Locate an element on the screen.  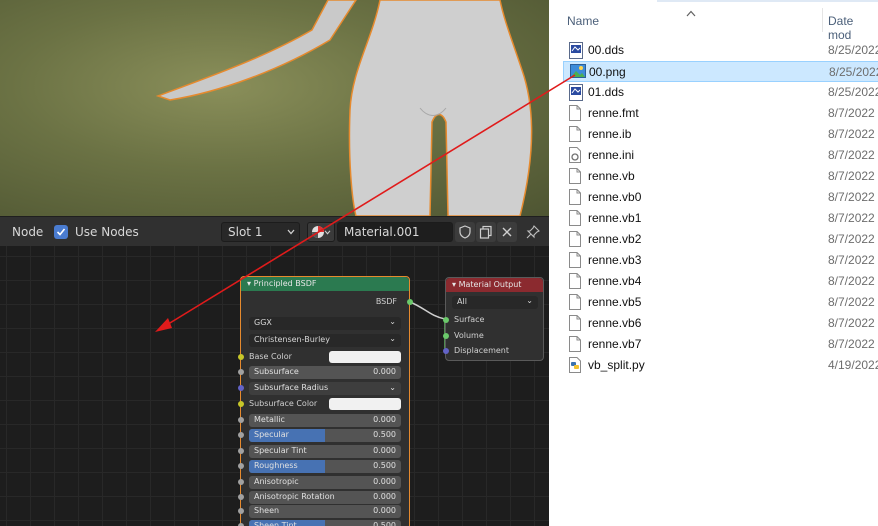
file-row: renne.vb3 8/7/2022 is located at coordinates (720, 260).